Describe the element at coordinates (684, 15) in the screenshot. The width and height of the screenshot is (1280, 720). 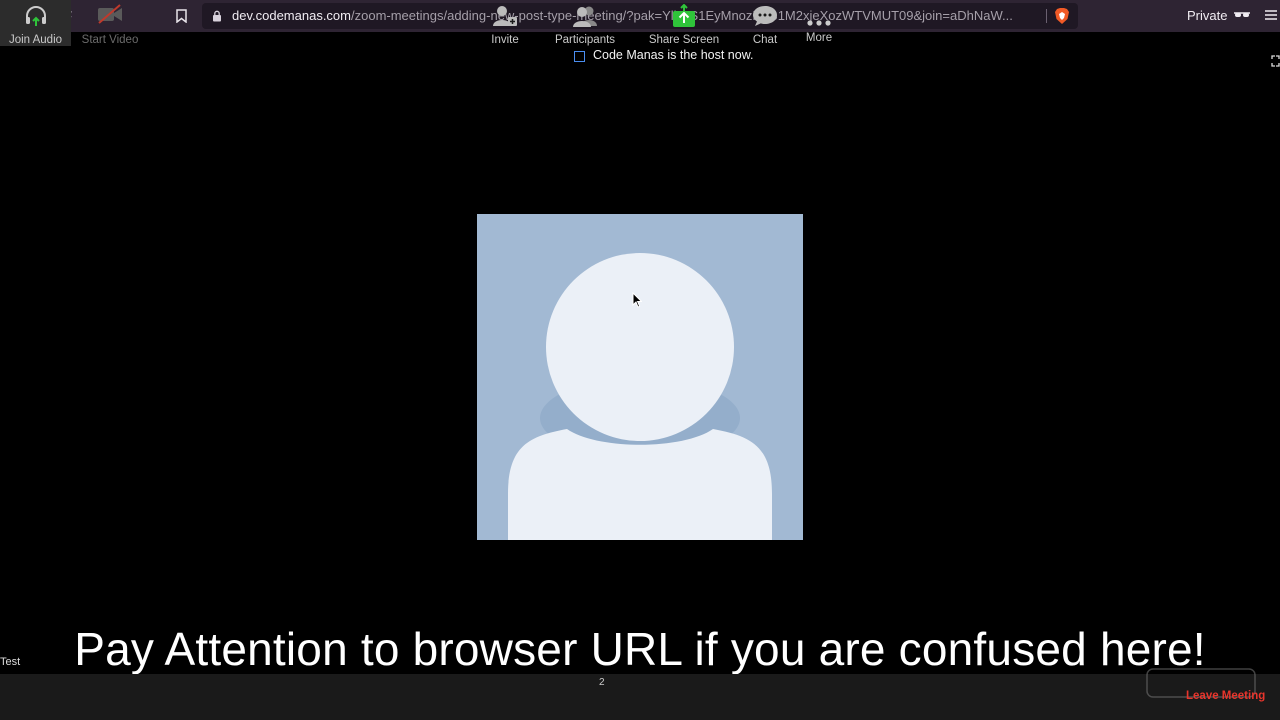
I see `share-screen-icon` at that location.